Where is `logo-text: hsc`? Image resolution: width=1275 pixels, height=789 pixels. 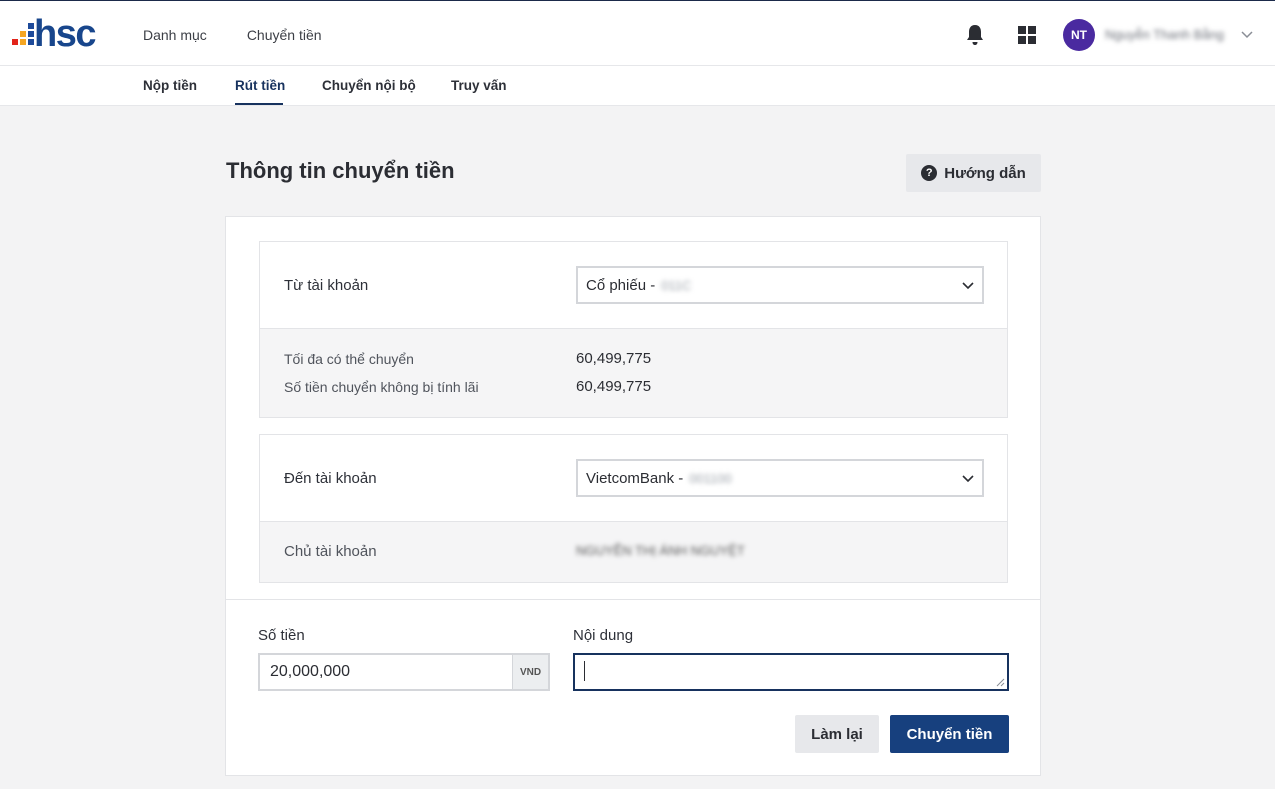
logo-text: hsc is located at coordinates (65, 34).